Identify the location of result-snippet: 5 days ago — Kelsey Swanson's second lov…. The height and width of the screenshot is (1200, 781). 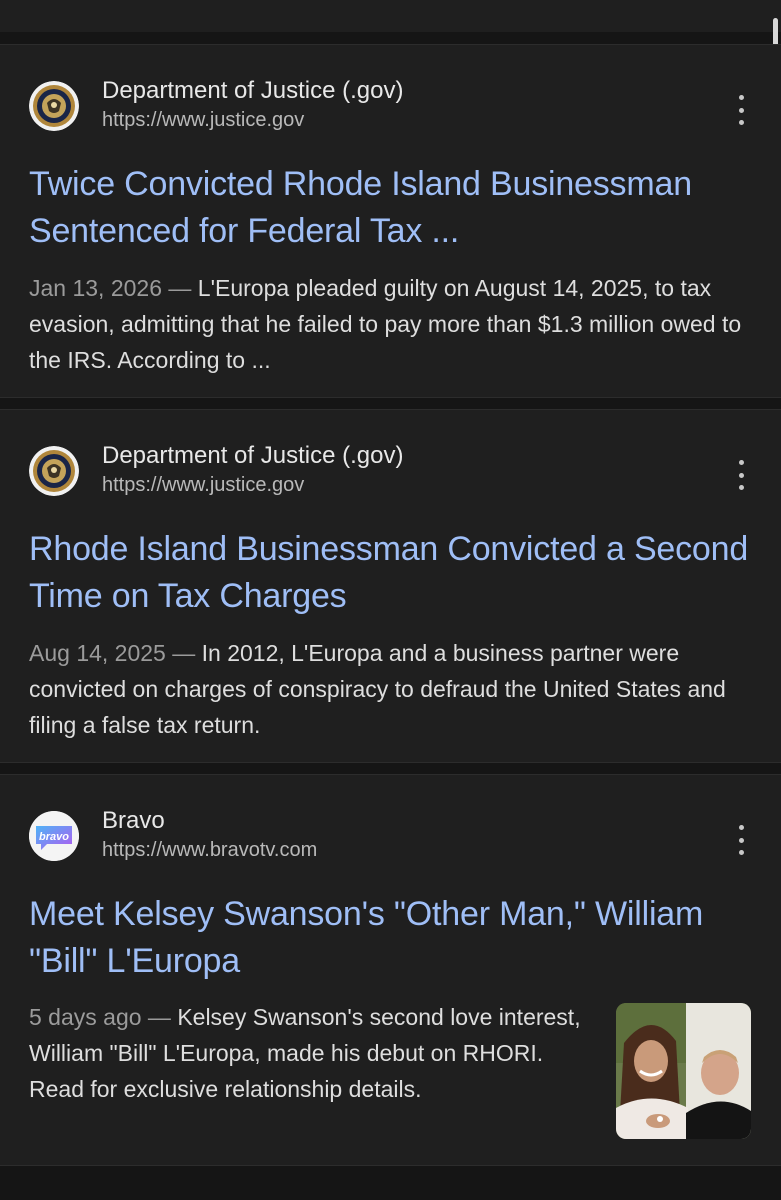
(309, 1053).